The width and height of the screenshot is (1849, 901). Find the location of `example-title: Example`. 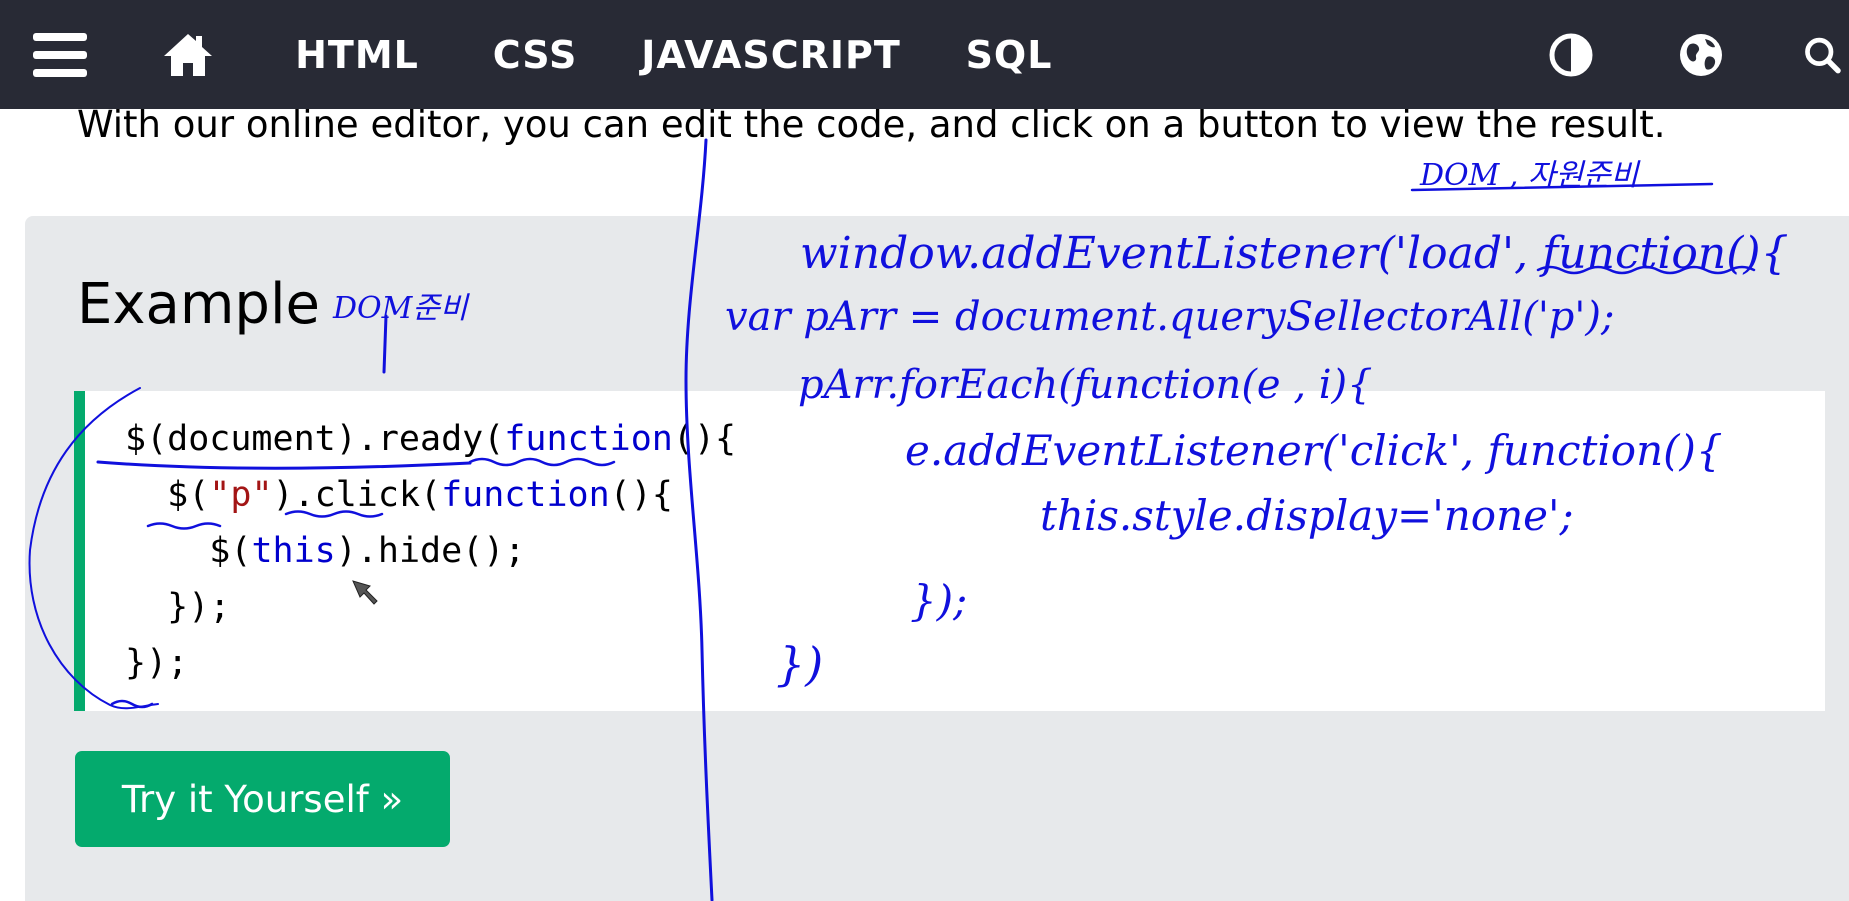

example-title: Example is located at coordinates (198, 304).